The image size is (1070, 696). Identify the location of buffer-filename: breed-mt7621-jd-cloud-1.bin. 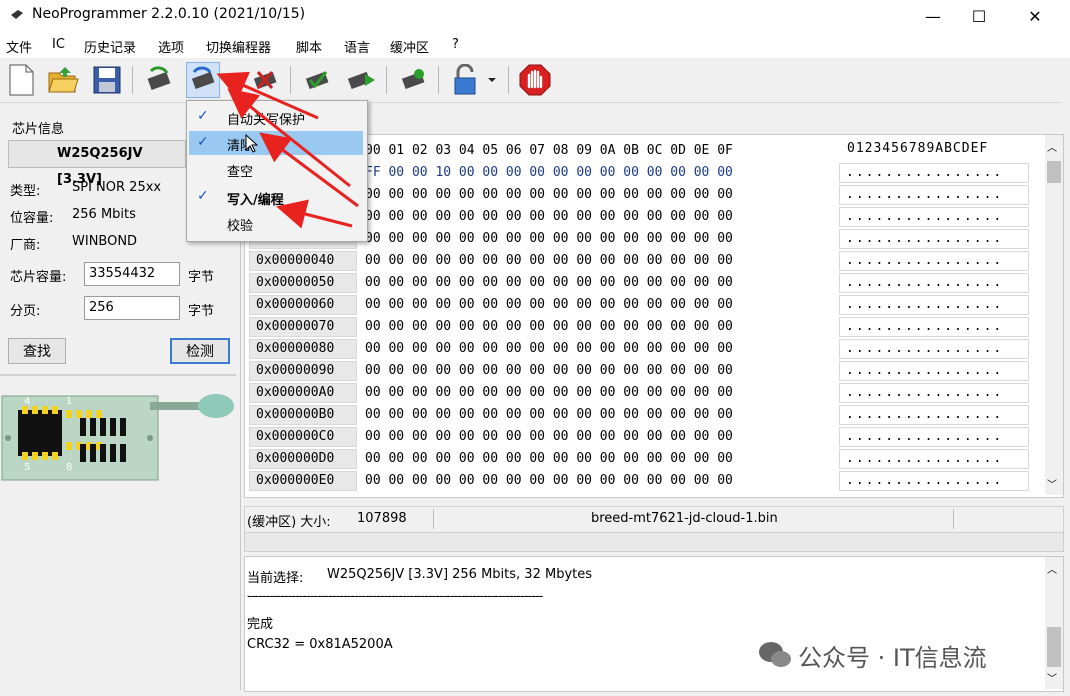
(684, 518).